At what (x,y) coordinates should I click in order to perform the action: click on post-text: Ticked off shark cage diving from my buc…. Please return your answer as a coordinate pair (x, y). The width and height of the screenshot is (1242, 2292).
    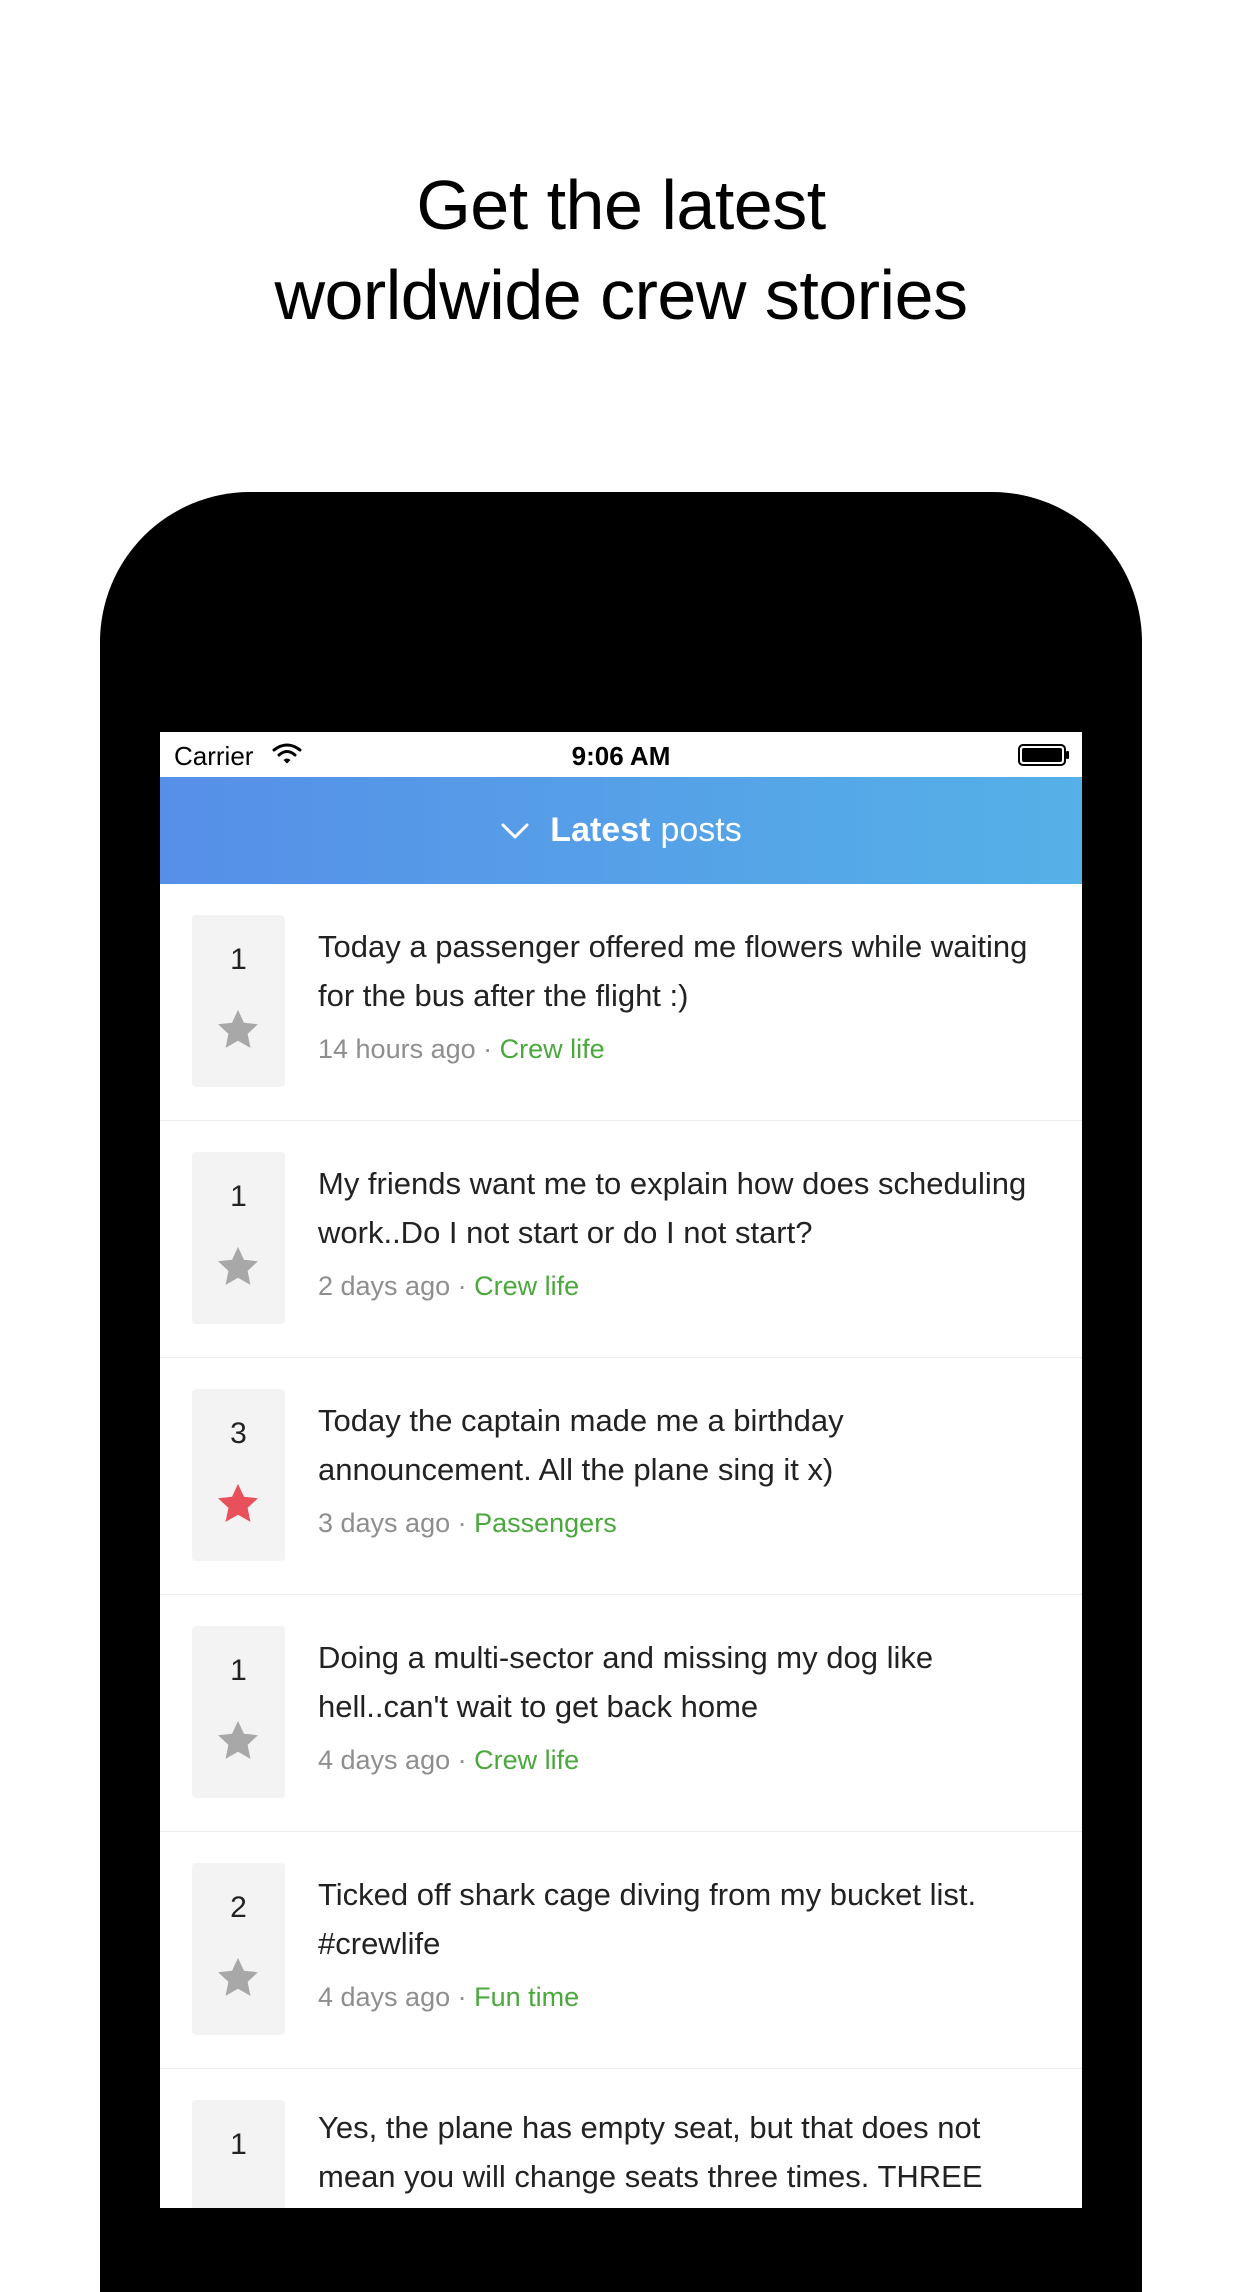
    Looking at the image, I should click on (647, 1919).